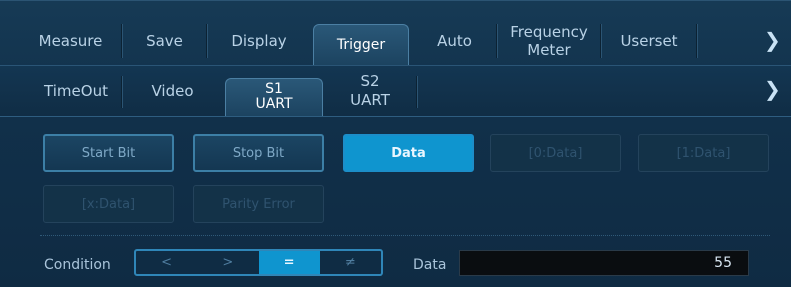  I want to click on condition-label: Condition, so click(77, 265).